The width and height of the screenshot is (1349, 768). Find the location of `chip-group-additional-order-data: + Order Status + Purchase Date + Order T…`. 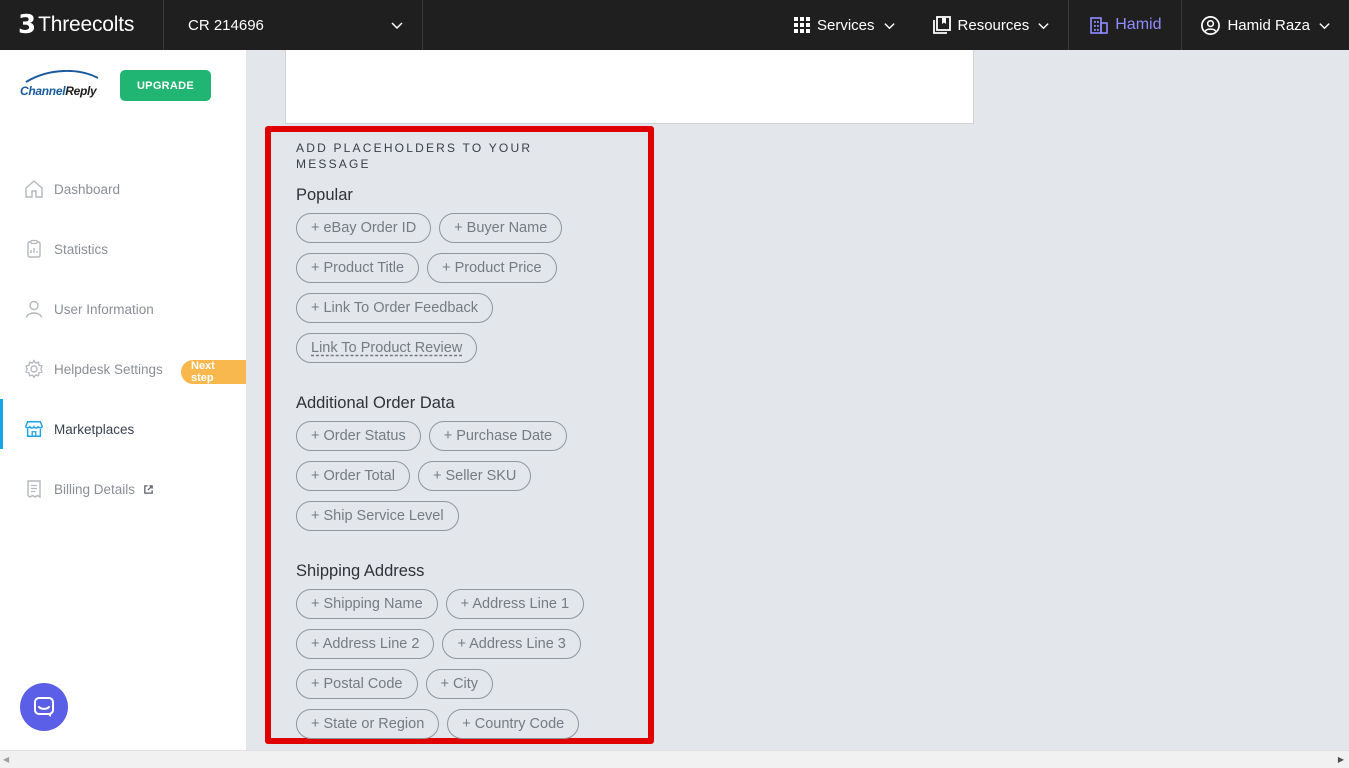

chip-group-additional-order-data: + Order Status + Purchase Date + Order T… is located at coordinates (461, 481).